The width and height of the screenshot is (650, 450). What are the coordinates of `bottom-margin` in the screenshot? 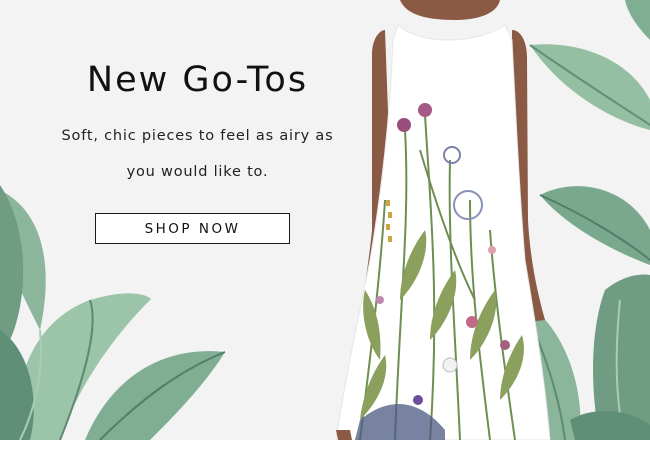 It's located at (325, 445).